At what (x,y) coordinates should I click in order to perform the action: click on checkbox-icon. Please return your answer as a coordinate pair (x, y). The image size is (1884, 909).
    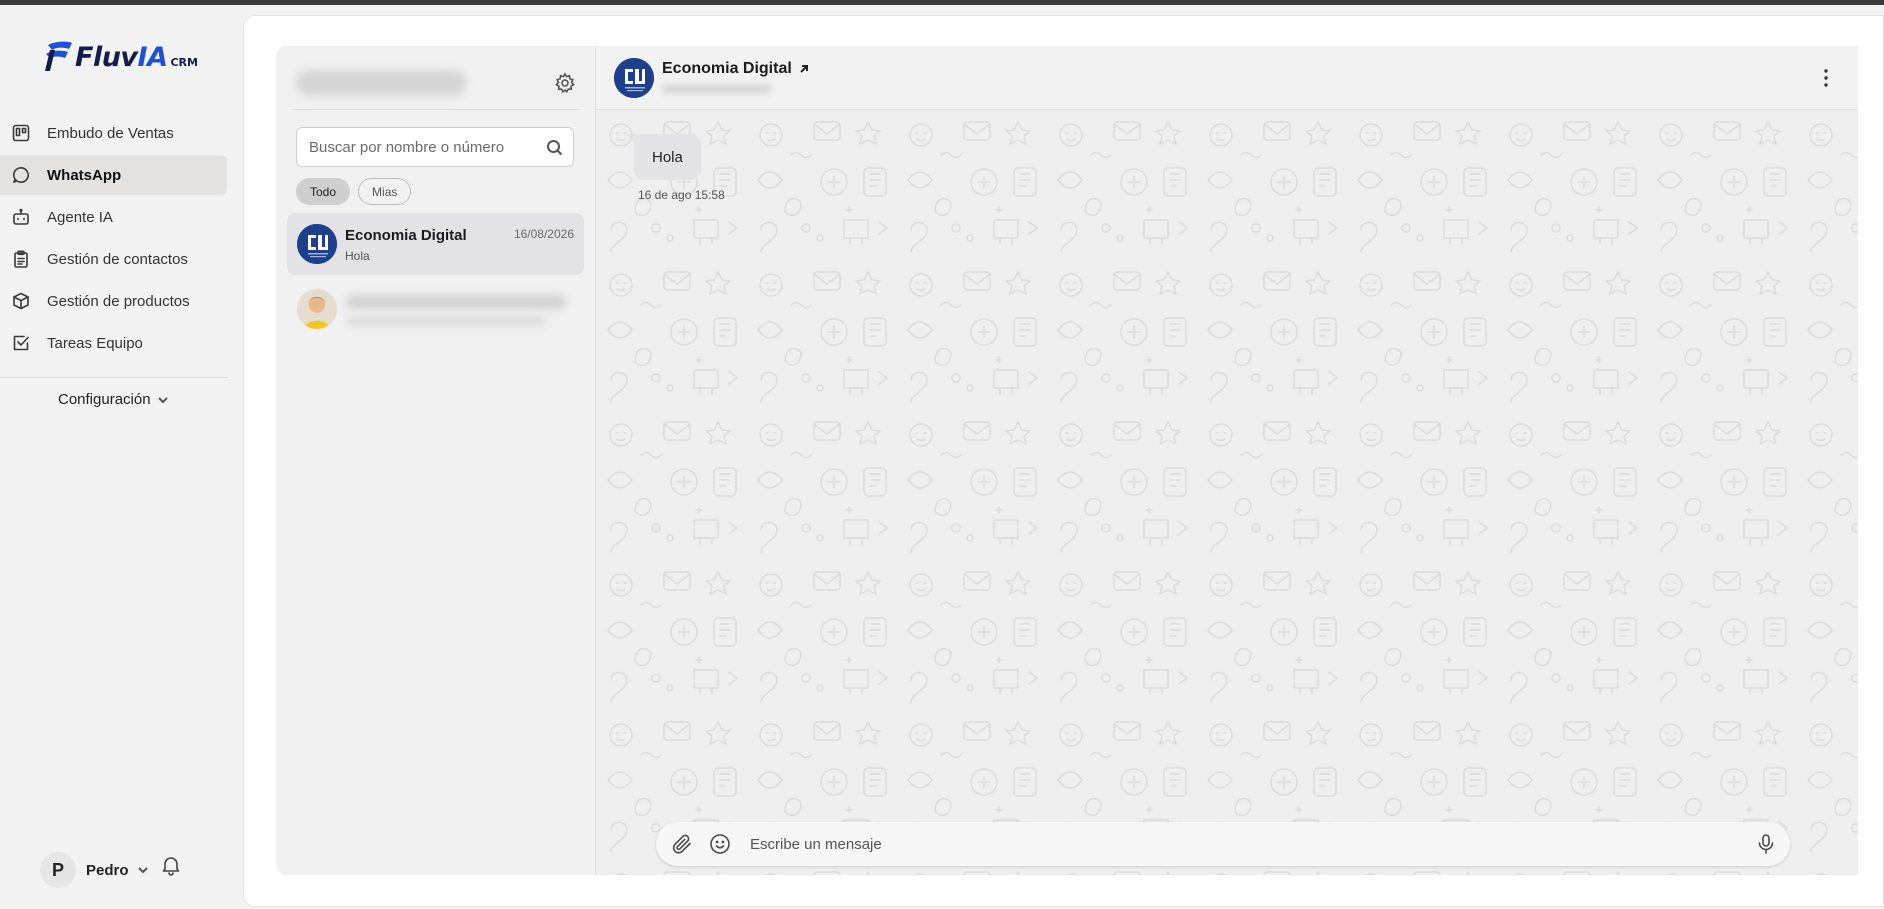
    Looking at the image, I should click on (21, 343).